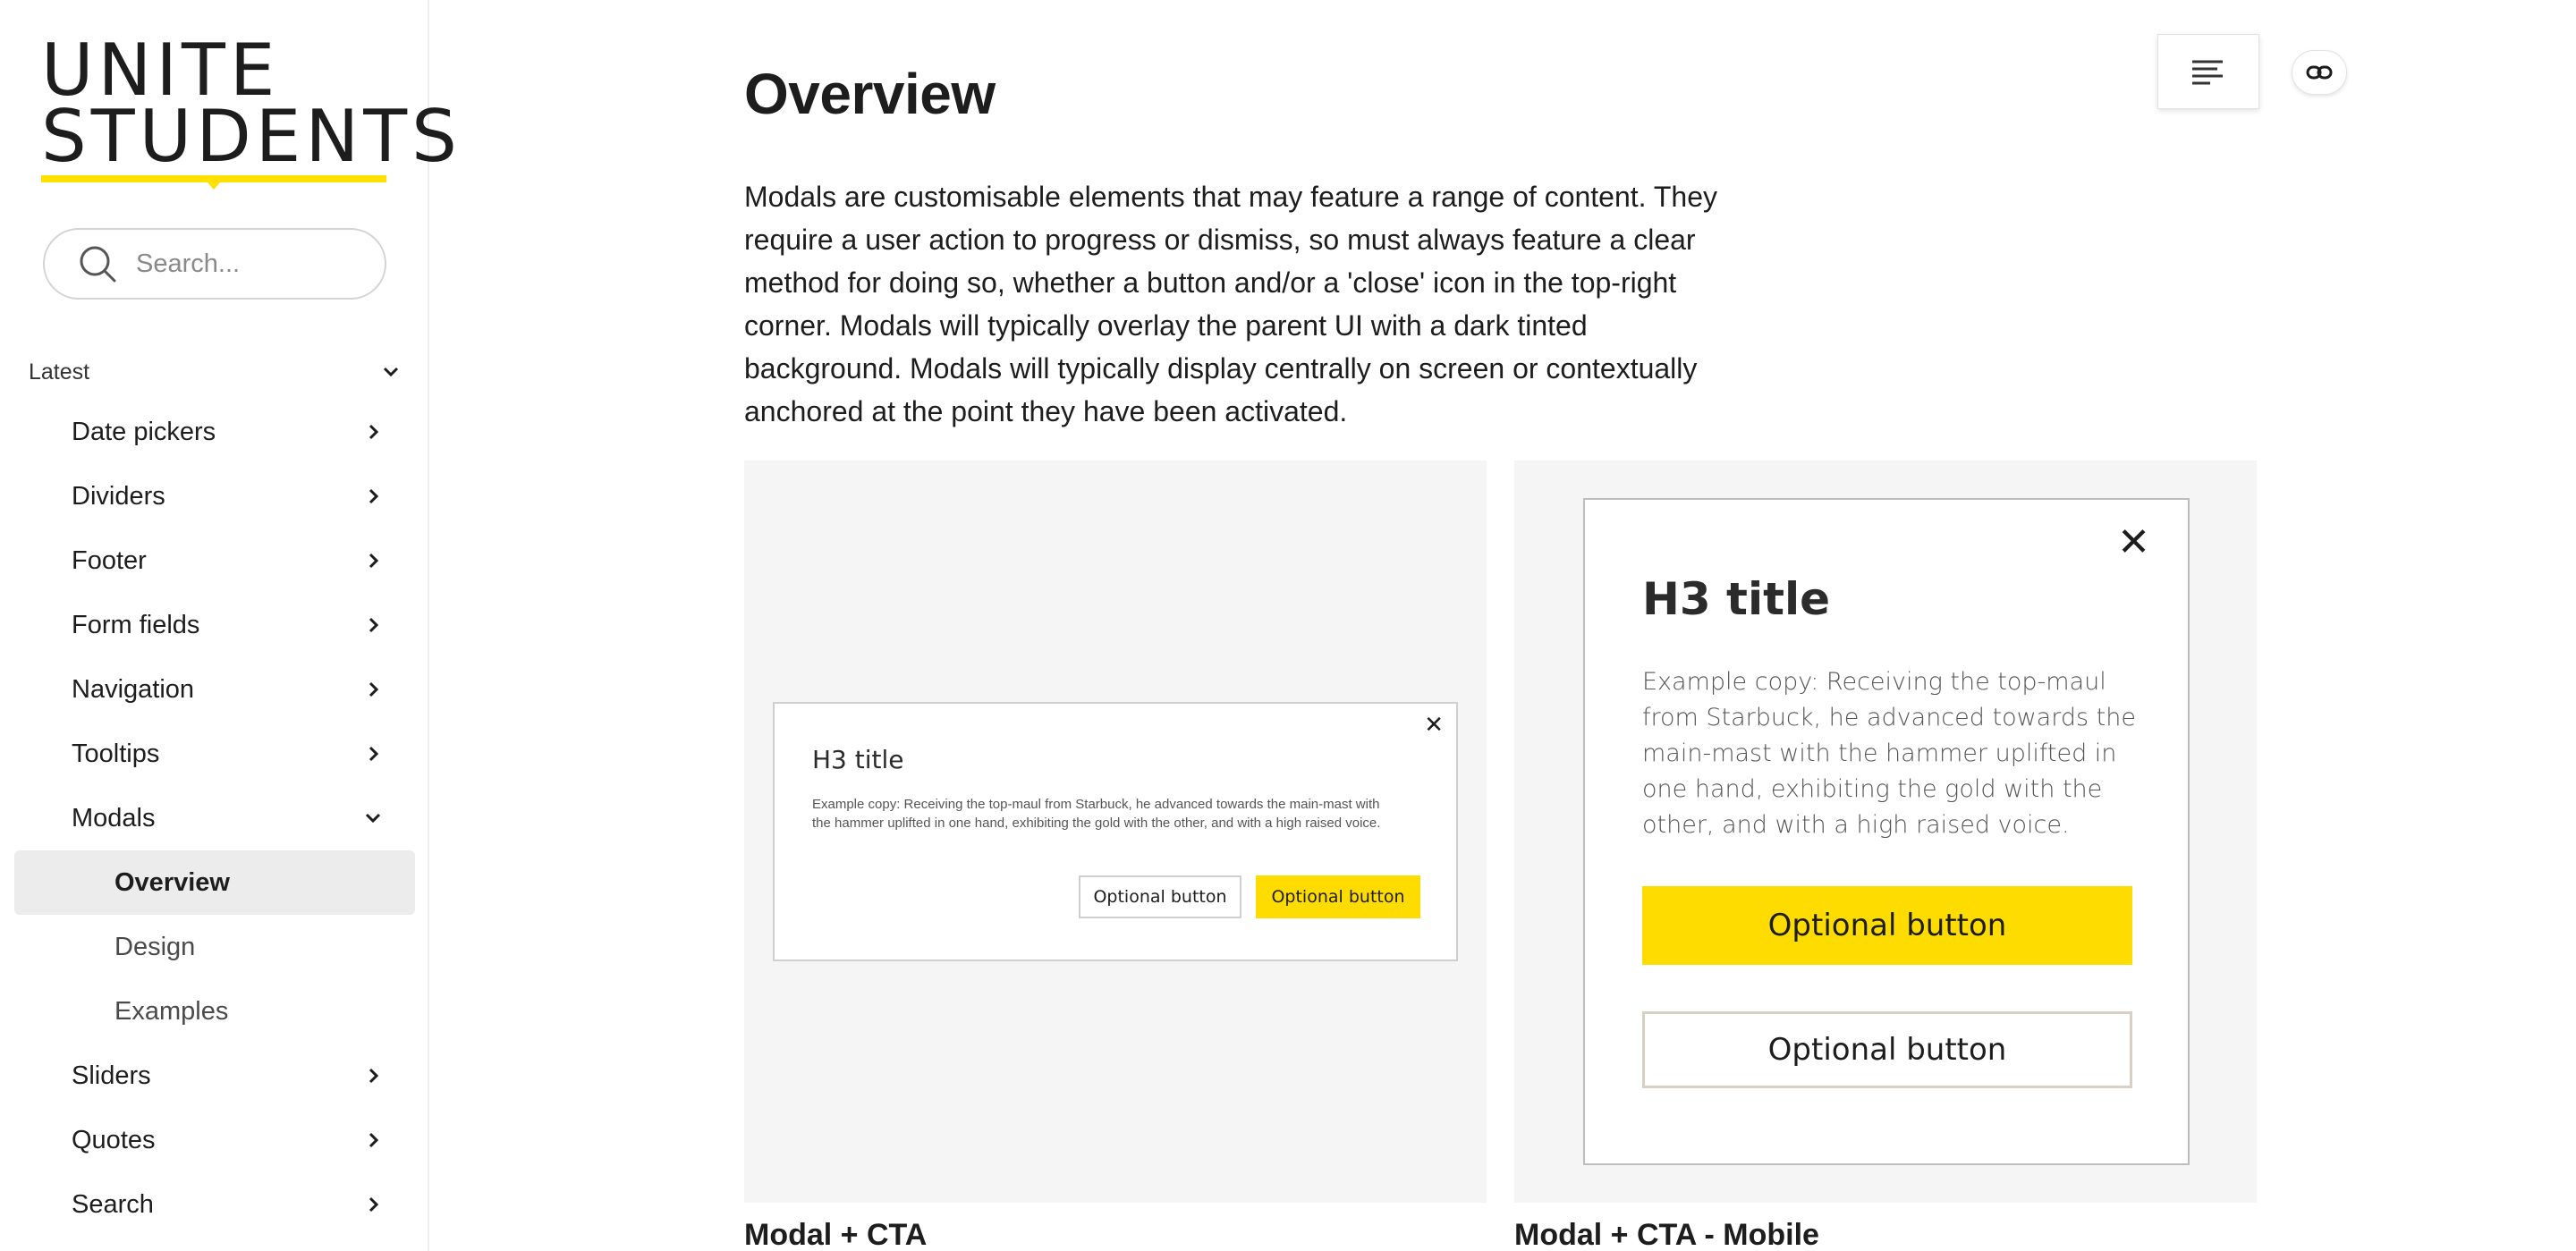 The width and height of the screenshot is (2576, 1251). I want to click on nav-section-latest: Latest, so click(216, 372).